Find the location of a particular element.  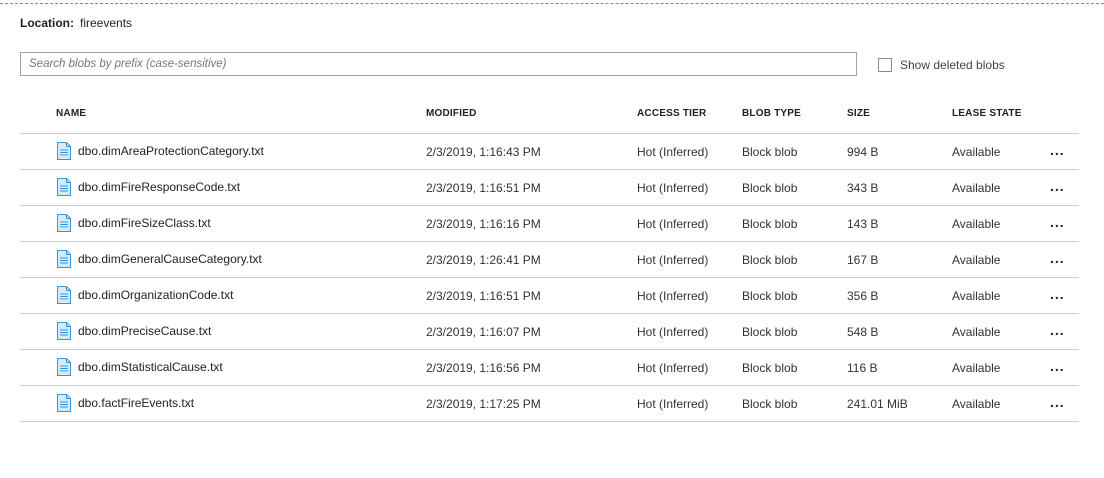

blob-name-cell: dbo.dimOrganizationCode.txt is located at coordinates (144, 295).